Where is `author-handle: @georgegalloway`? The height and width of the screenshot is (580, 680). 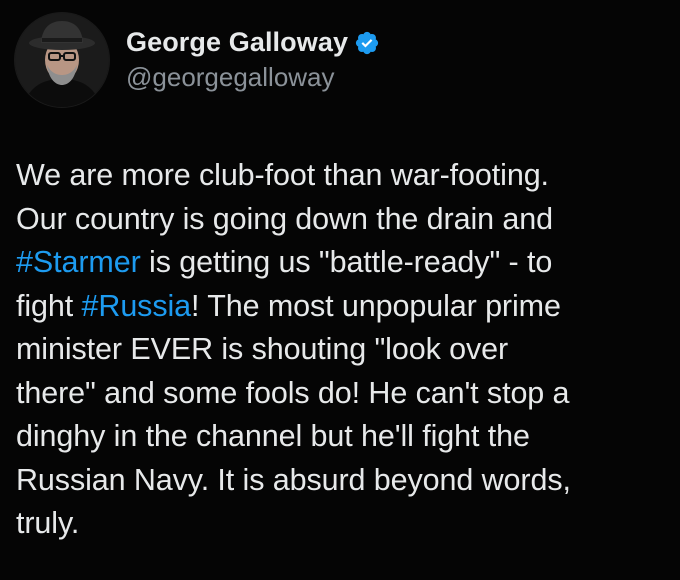
author-handle: @georgegalloway is located at coordinates (253, 77).